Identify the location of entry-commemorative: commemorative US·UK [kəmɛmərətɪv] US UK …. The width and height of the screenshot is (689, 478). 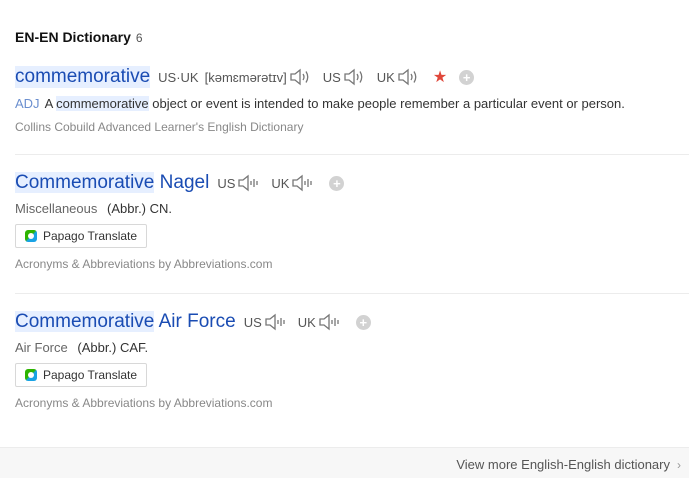
(352, 99).